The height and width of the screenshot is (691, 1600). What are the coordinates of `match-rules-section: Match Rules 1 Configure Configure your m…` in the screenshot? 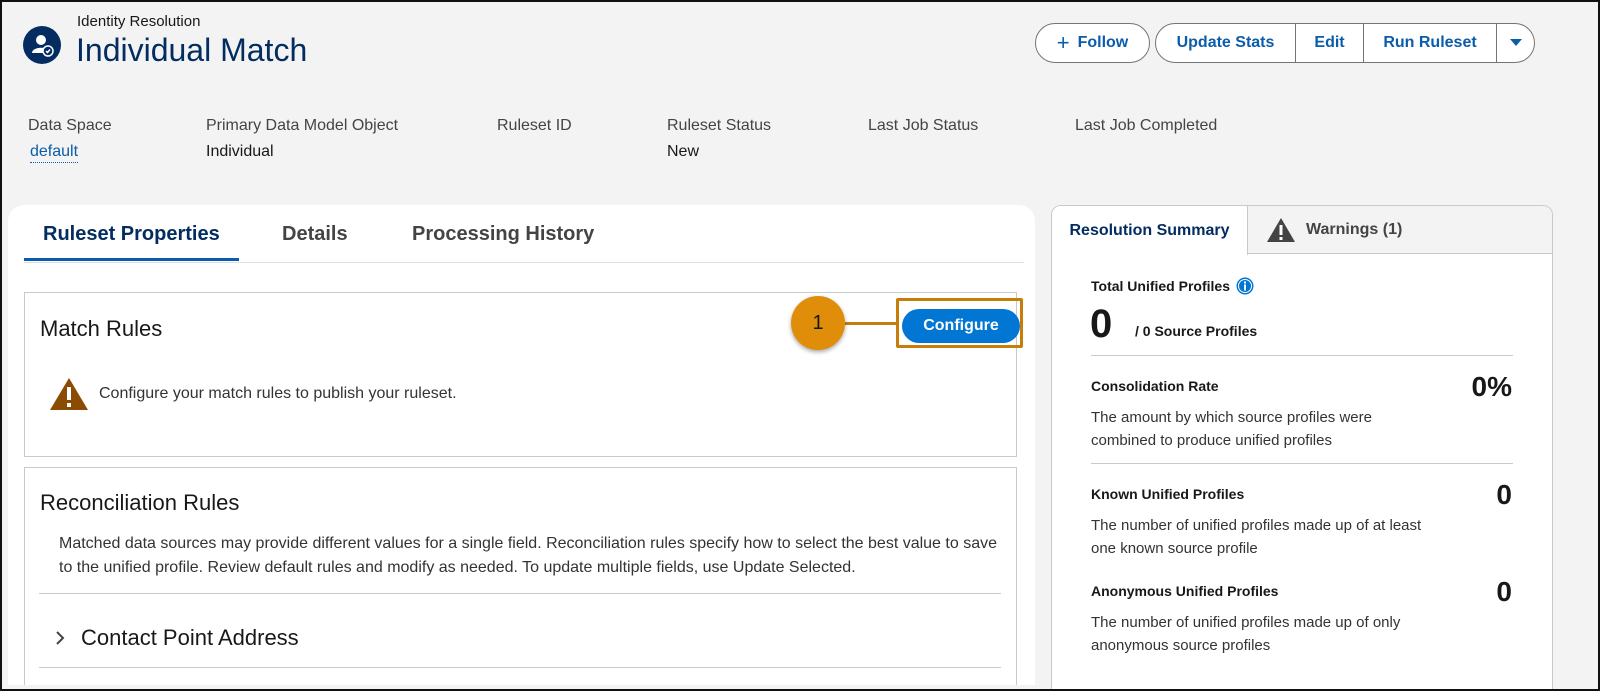 It's located at (523, 374).